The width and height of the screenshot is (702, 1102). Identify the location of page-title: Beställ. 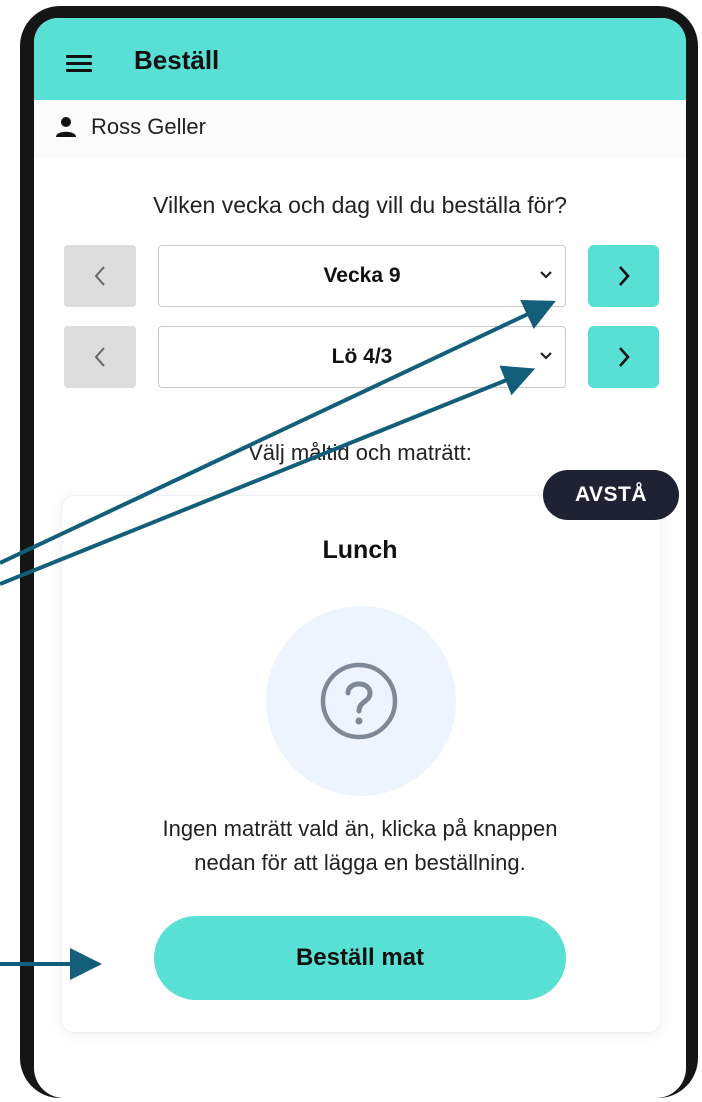
(177, 60).